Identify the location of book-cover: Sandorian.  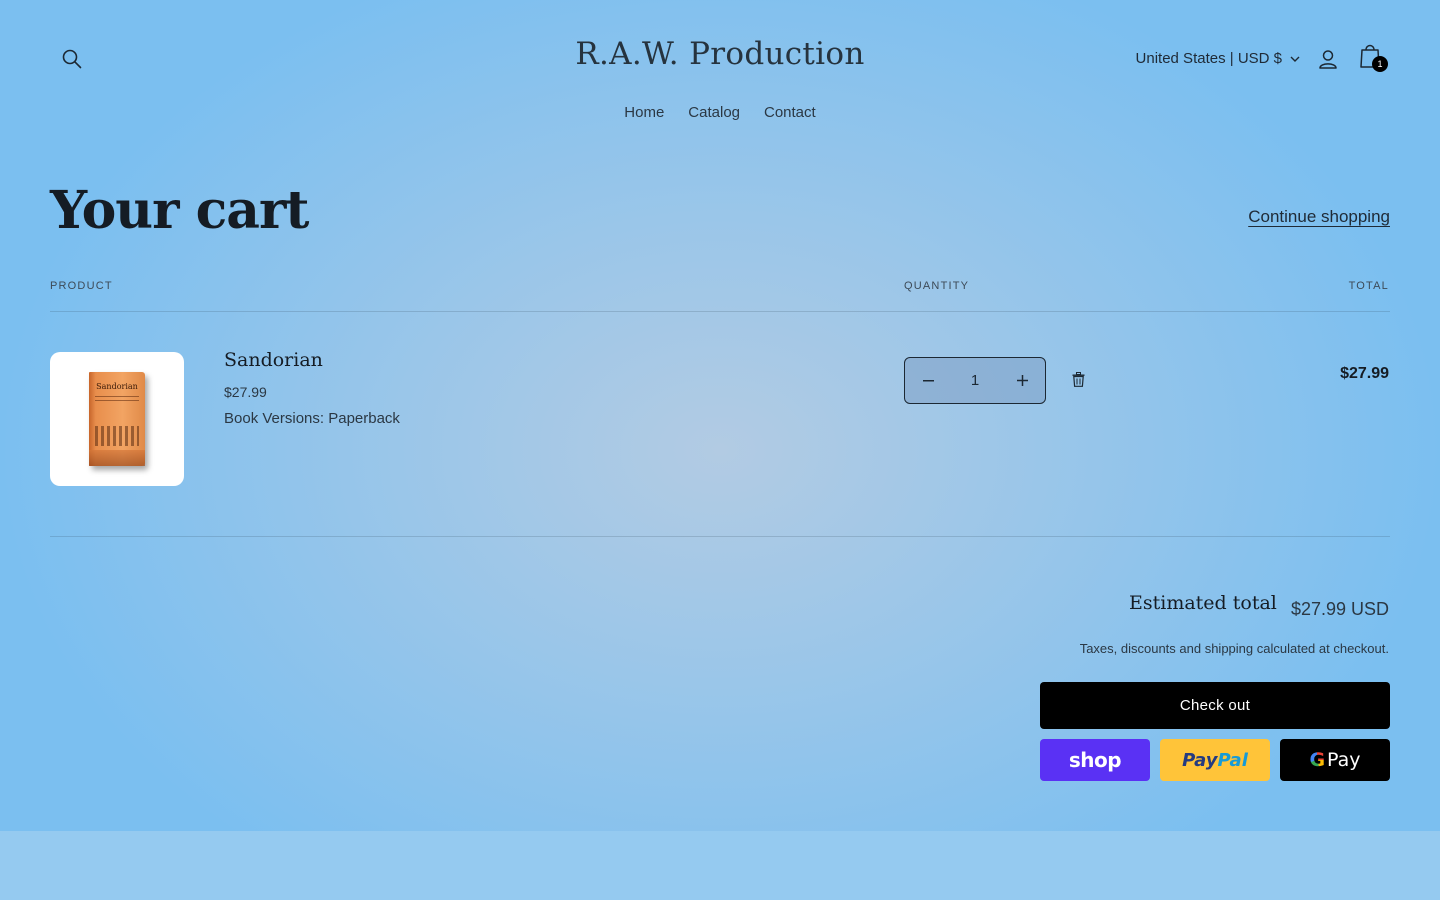
(117, 419).